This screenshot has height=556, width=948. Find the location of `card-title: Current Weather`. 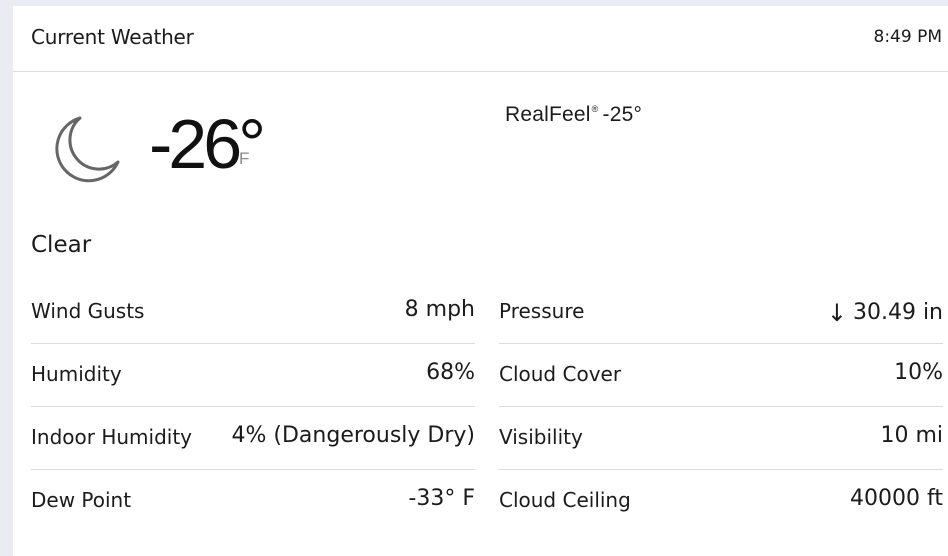

card-title: Current Weather is located at coordinates (112, 37).